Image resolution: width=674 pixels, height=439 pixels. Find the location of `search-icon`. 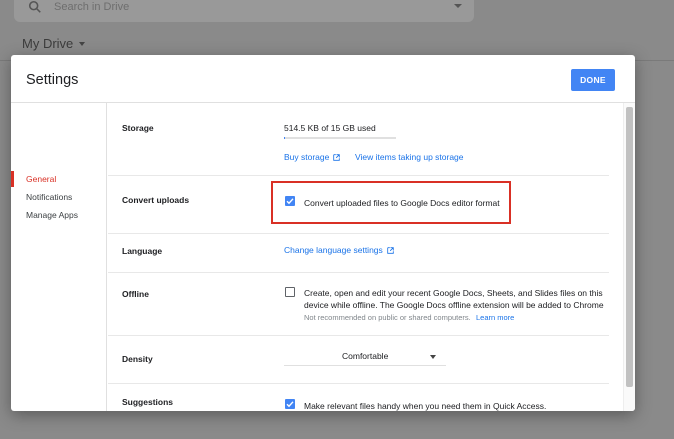

search-icon is located at coordinates (34, 6).